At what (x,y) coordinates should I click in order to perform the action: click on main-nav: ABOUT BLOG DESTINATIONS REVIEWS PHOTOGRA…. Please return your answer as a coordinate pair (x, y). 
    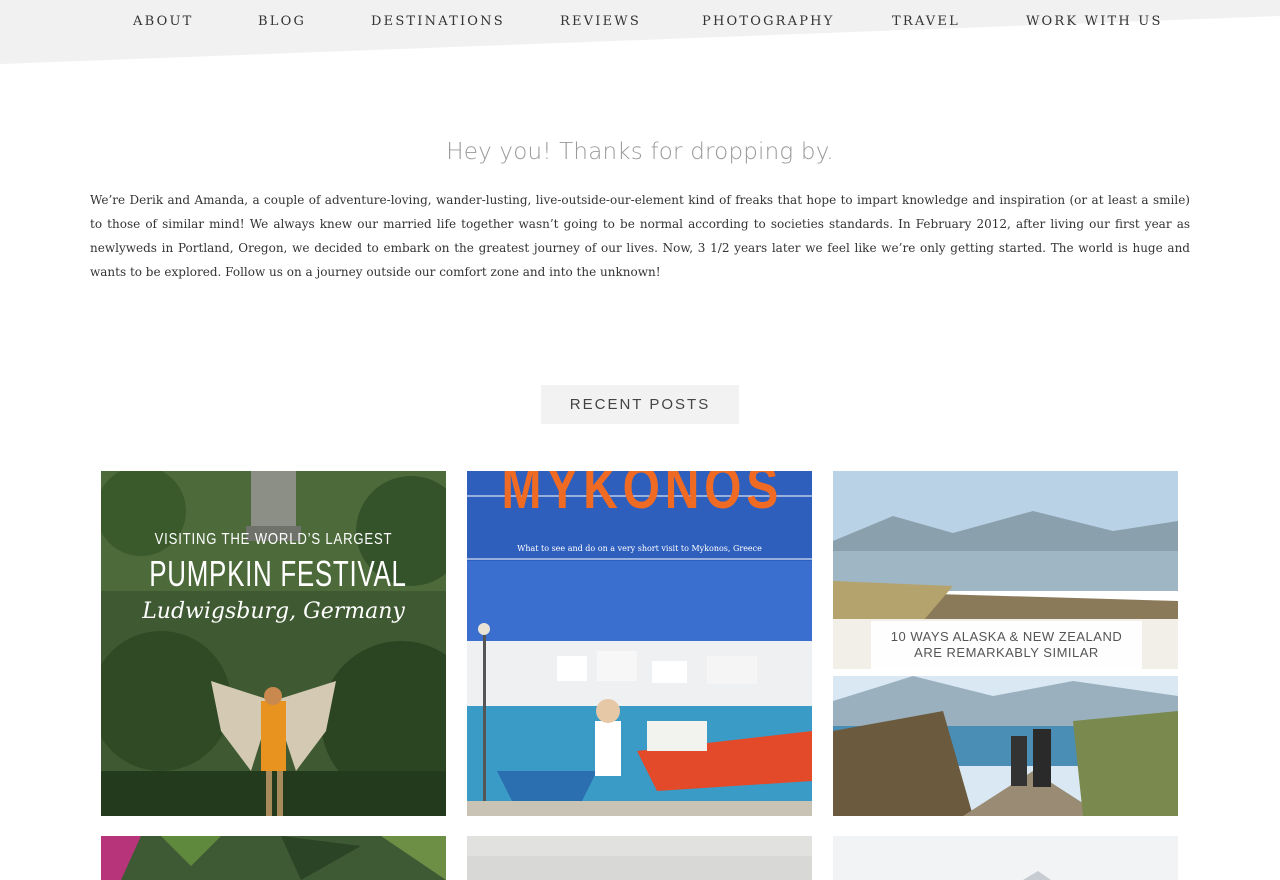
    Looking at the image, I should click on (640, 24).